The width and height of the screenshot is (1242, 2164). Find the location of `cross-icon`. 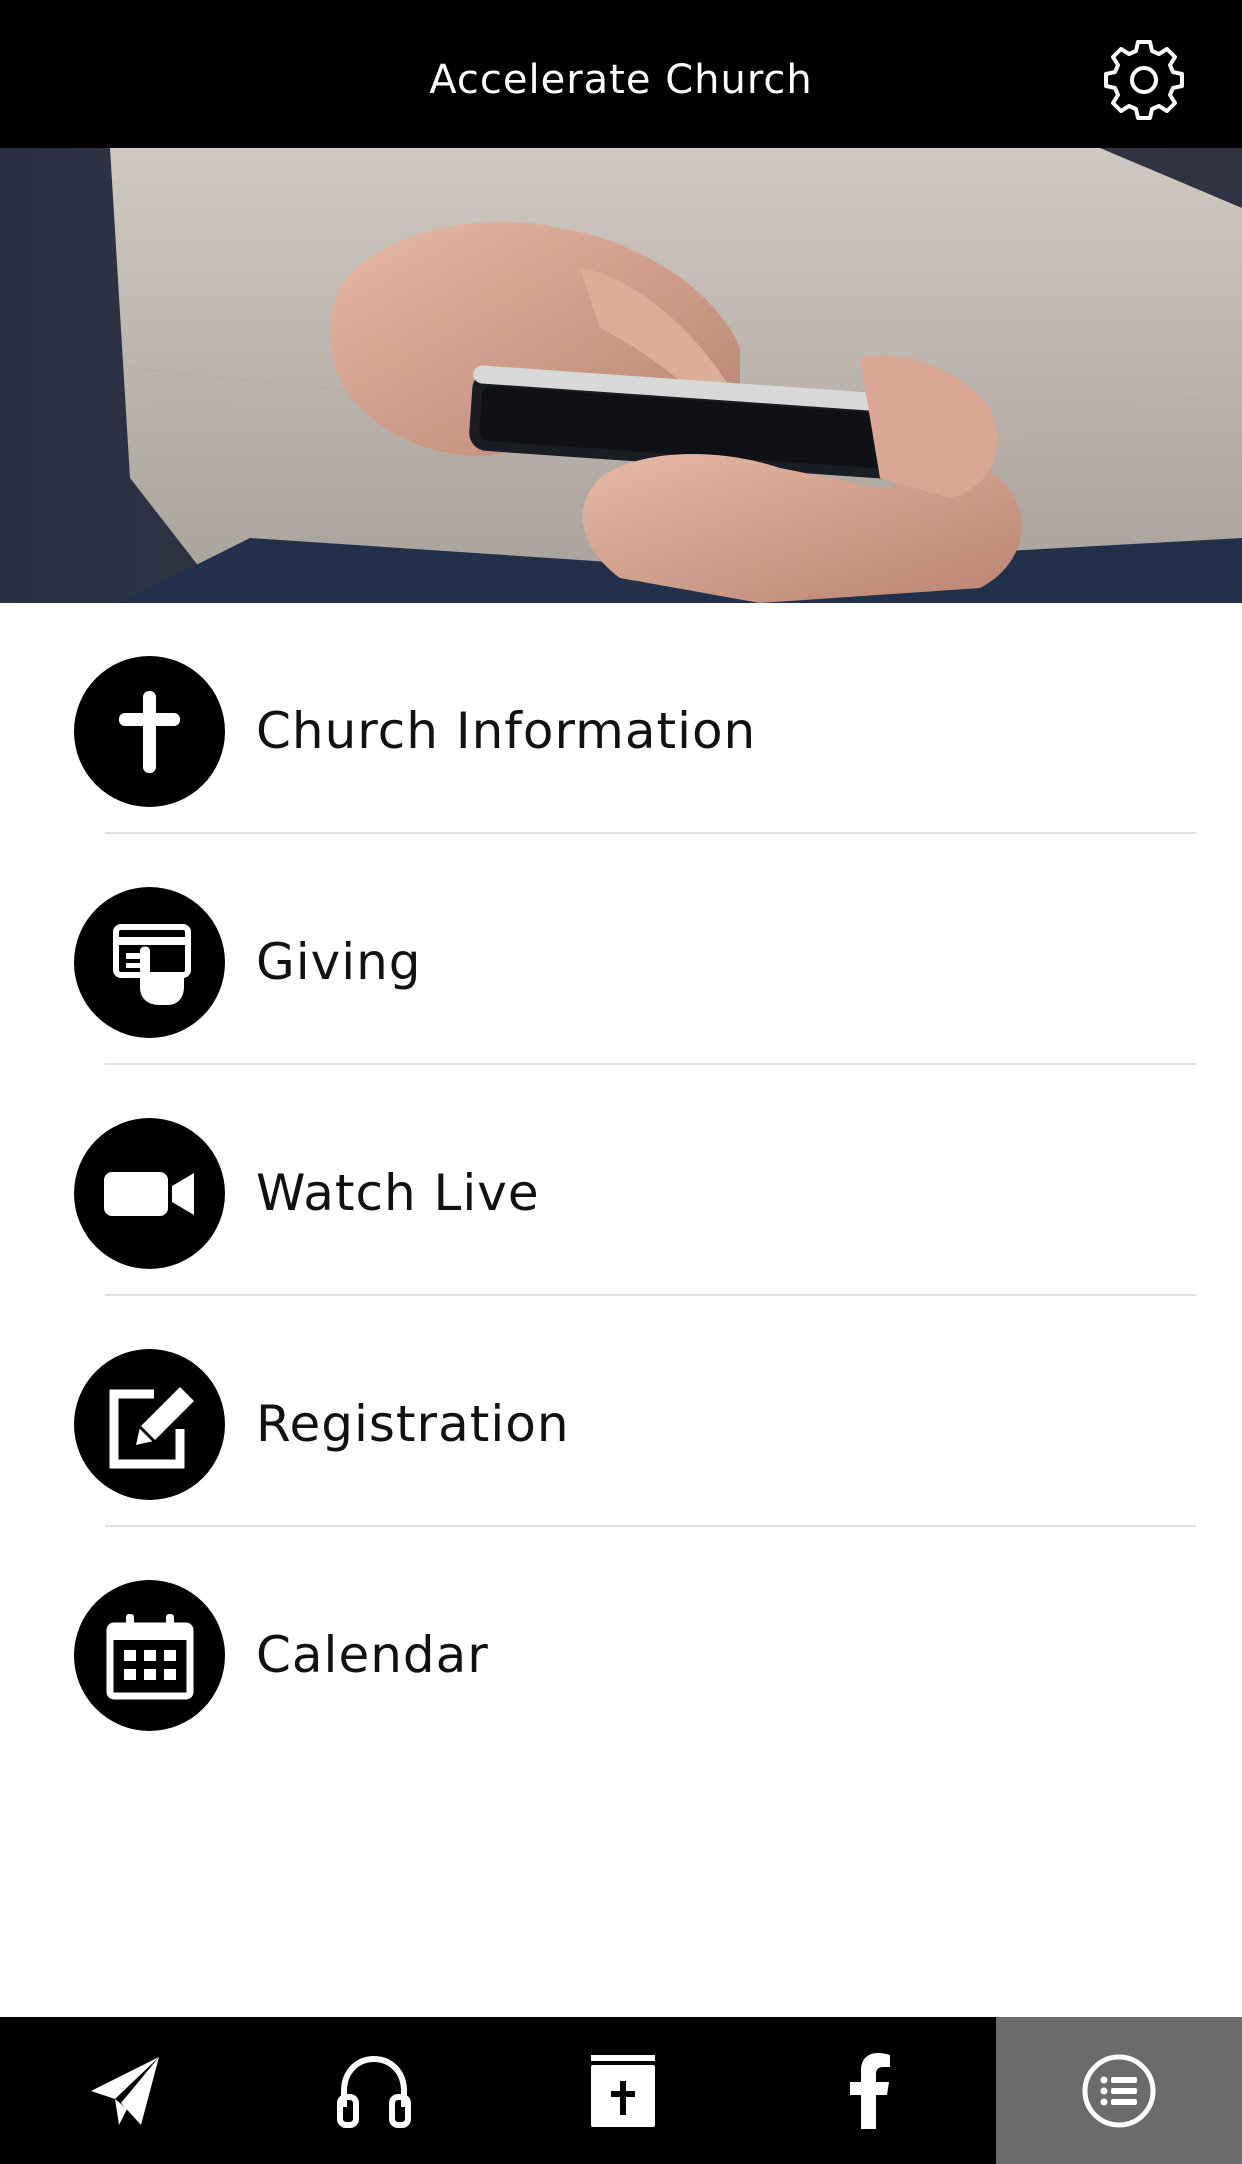

cross-icon is located at coordinates (149, 731).